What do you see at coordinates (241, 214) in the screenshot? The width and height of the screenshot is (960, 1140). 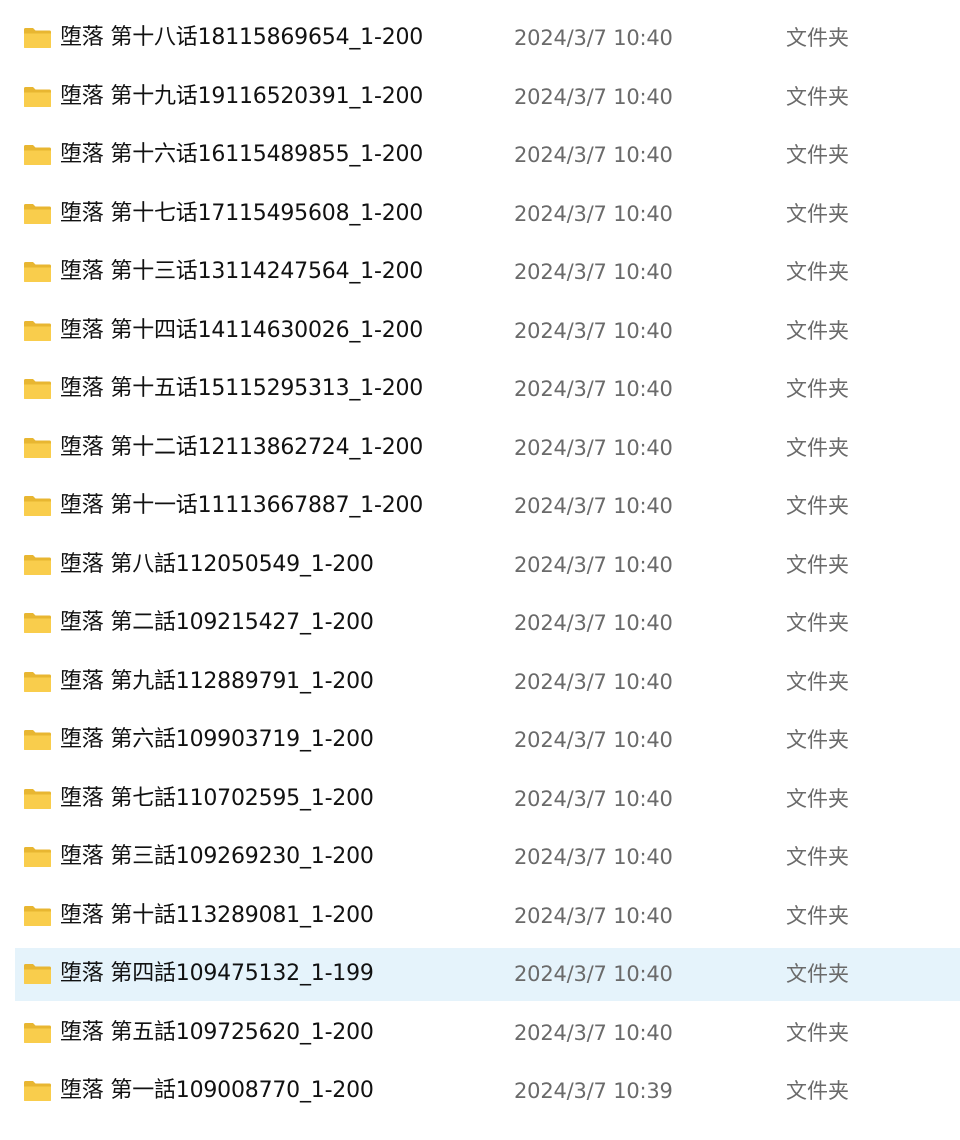 I see `file-name: 堕落 第十七话17115495608_1-200` at bounding box center [241, 214].